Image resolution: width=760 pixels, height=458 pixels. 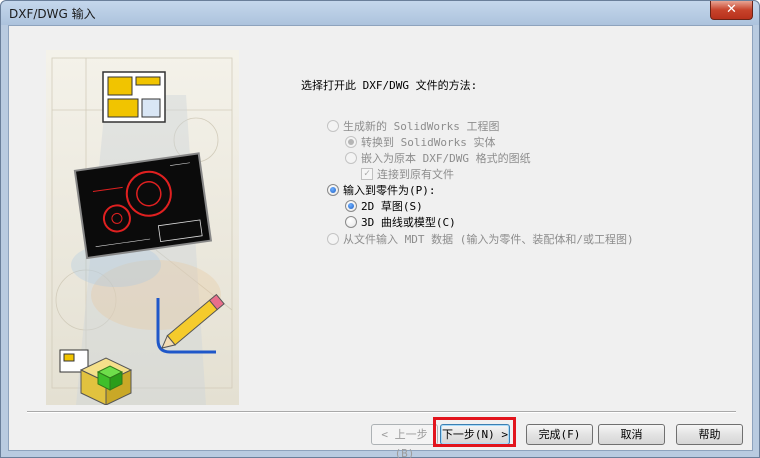 I want to click on option-convert-entities: 转换到 SolidWorks 实体, so click(x=420, y=142).